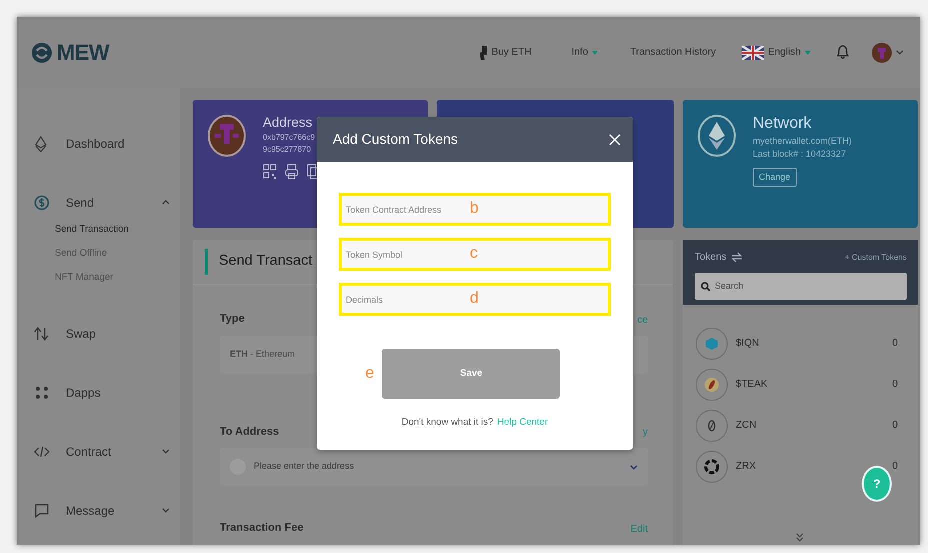  Describe the element at coordinates (448, 423) in the screenshot. I see `help-text: Don't know what it is?` at that location.